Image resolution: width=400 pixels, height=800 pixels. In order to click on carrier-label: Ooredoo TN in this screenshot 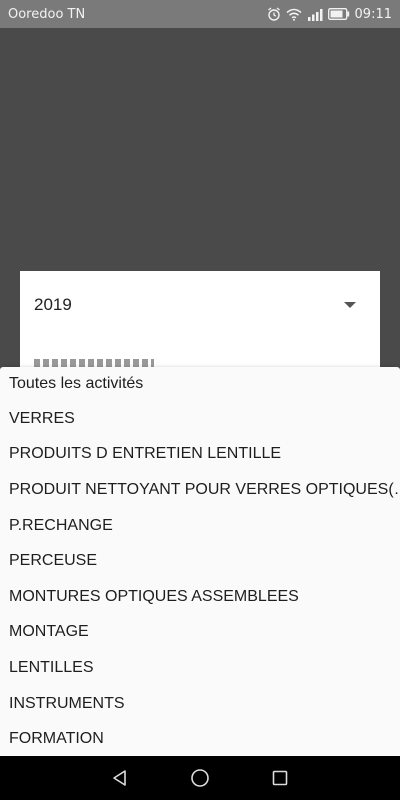, I will do `click(47, 14)`.